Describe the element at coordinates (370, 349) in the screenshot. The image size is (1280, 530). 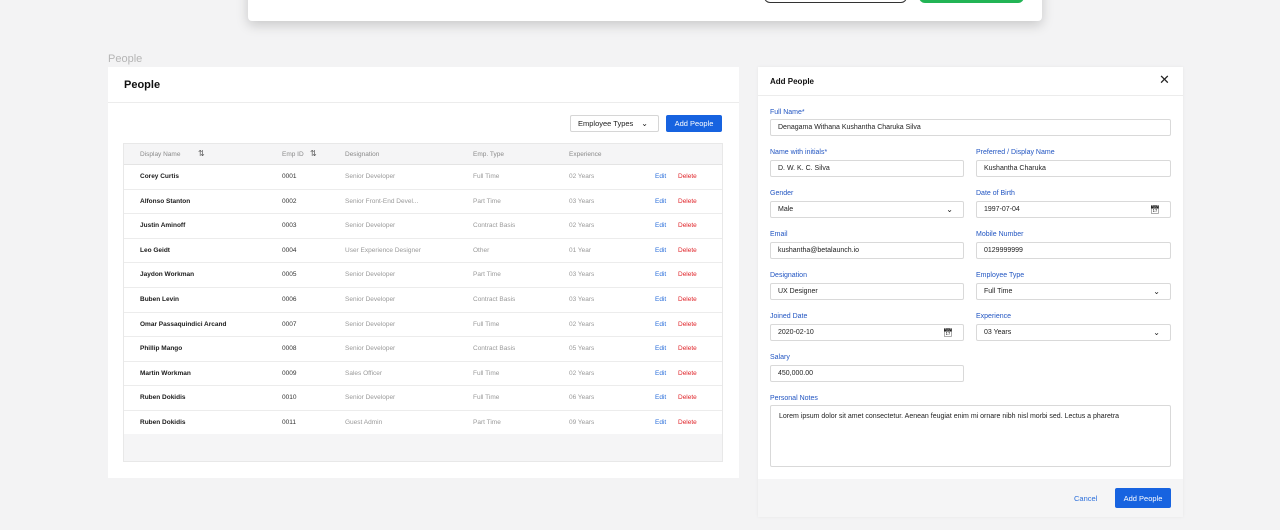
I see `designation-cell: Senior Developer` at that location.